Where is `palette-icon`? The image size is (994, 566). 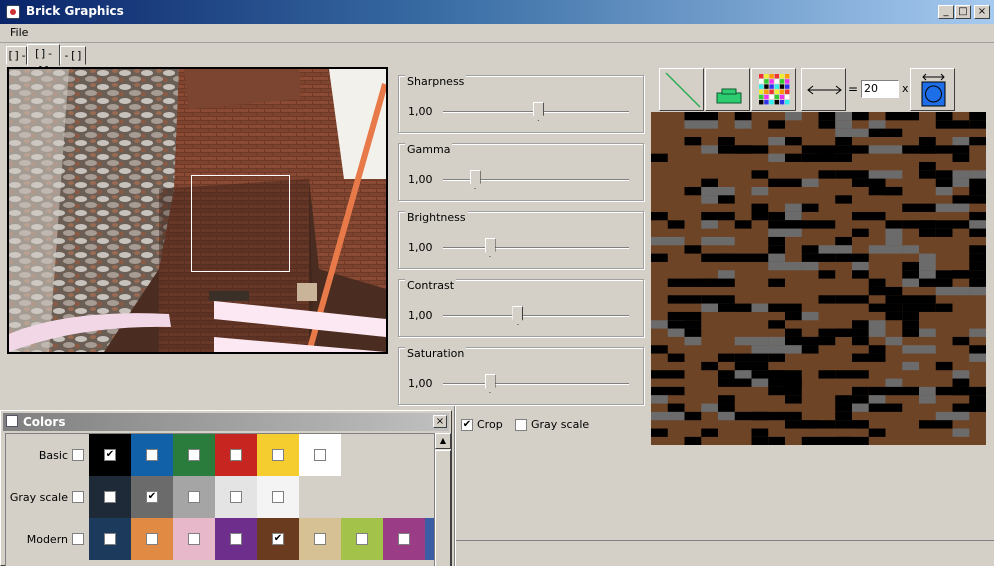 palette-icon is located at coordinates (12, 421).